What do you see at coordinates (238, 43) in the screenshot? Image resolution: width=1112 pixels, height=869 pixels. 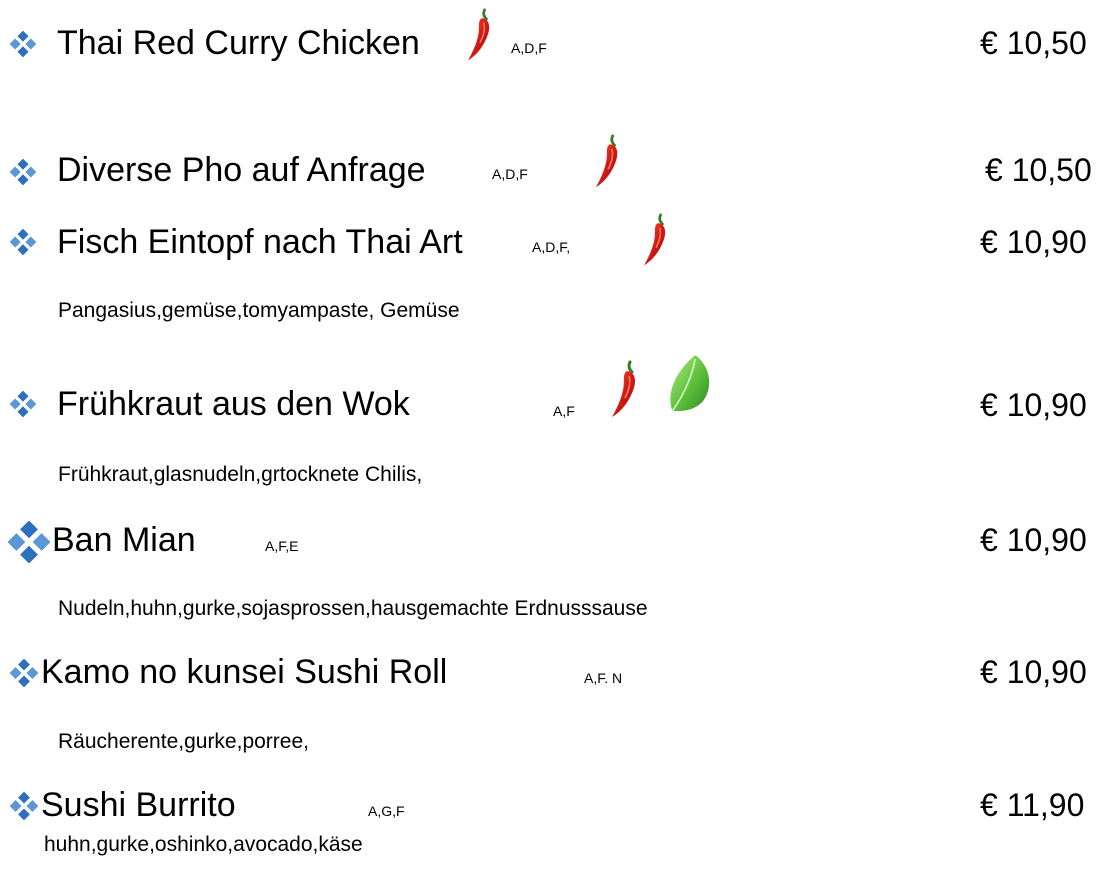 I see `item-name: Thai Red Curry Chicken` at bounding box center [238, 43].